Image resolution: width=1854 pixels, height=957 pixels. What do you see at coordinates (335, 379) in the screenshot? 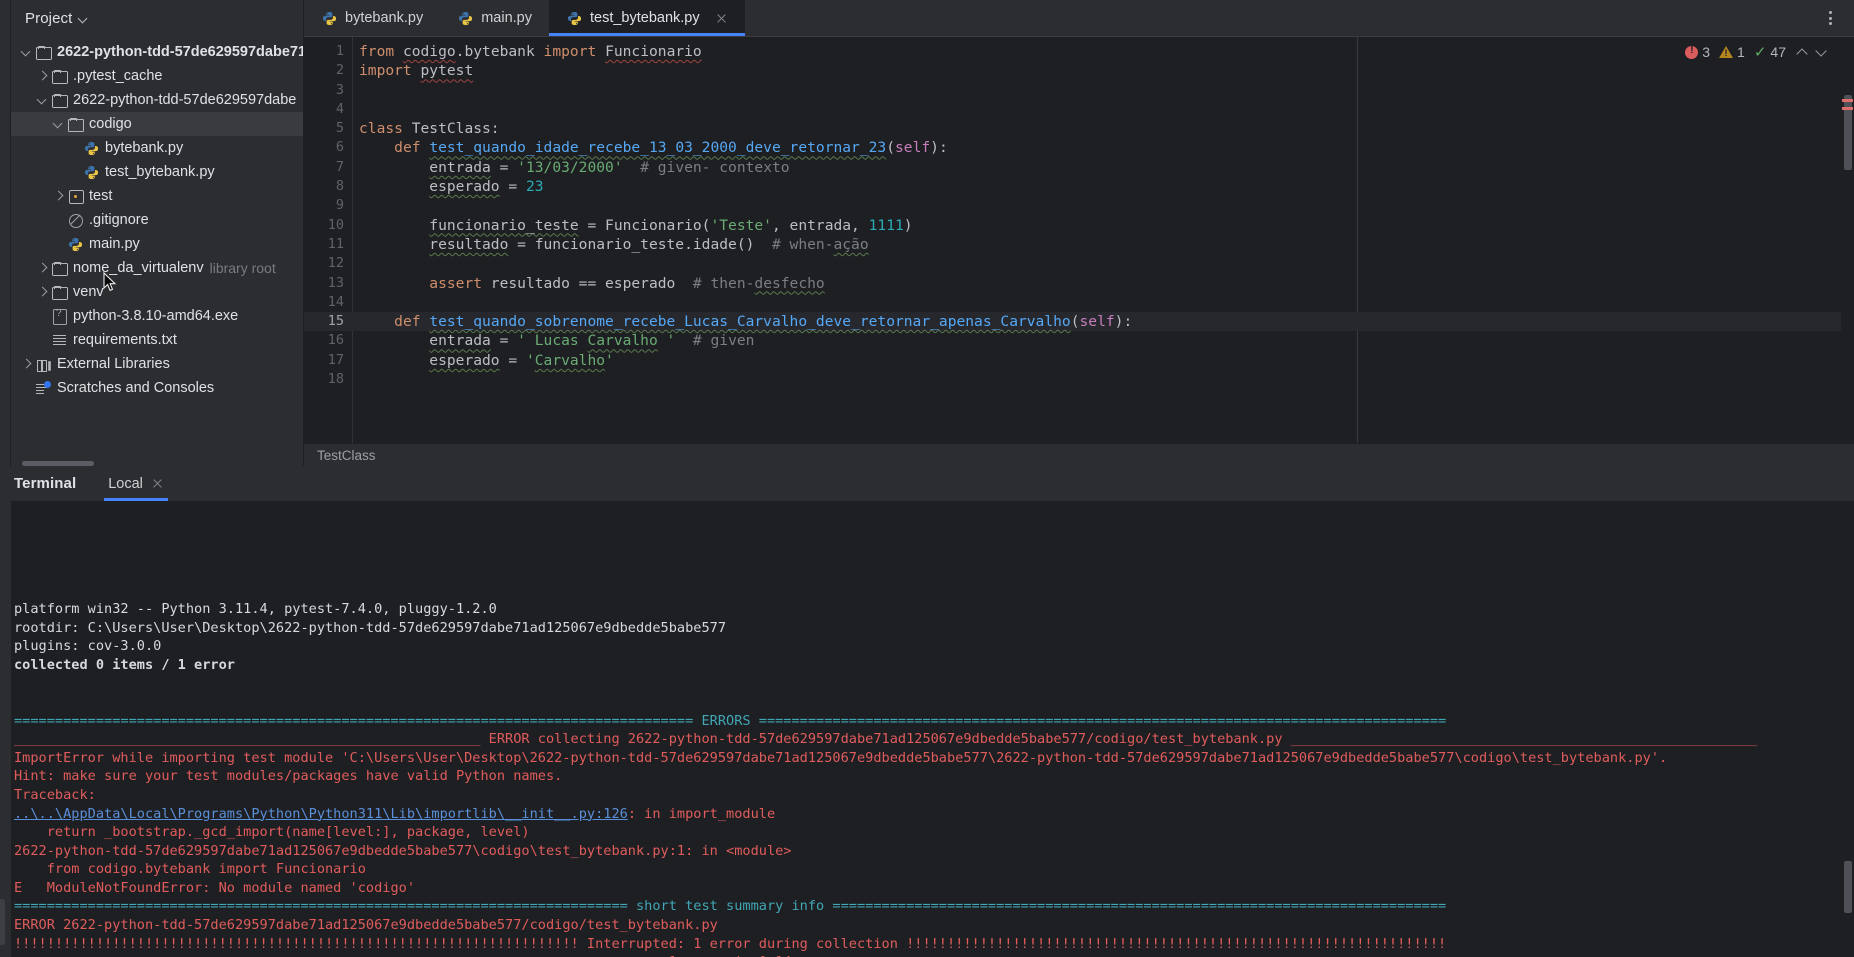
I see `line-number: 18` at bounding box center [335, 379].